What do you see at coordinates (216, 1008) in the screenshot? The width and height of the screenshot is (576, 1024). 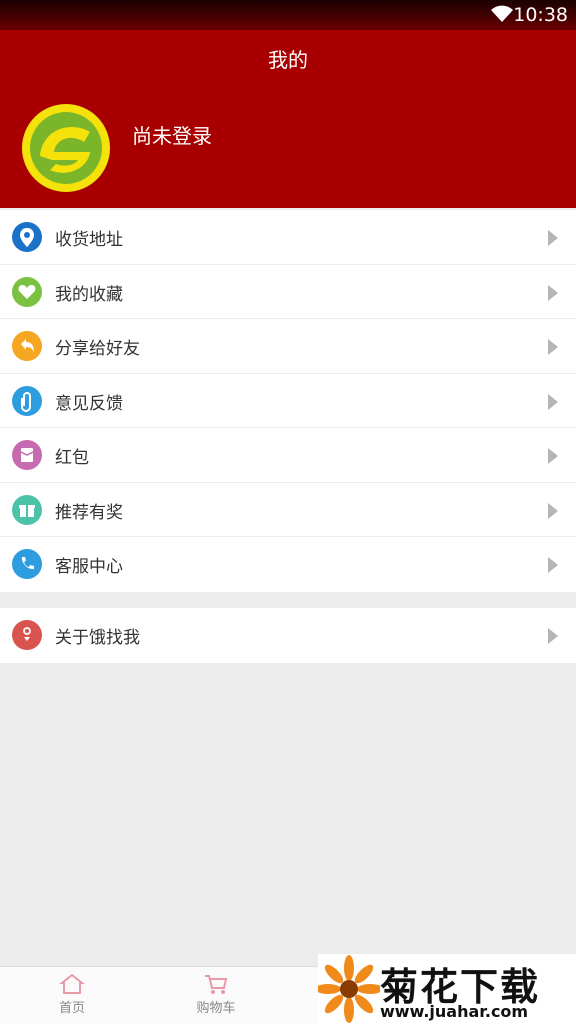 I see `tab-label: 购物车` at bounding box center [216, 1008].